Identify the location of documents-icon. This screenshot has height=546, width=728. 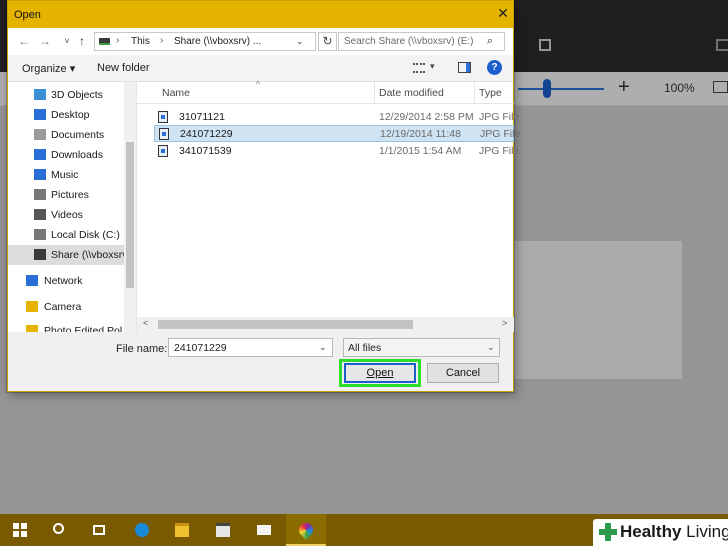
(40, 134).